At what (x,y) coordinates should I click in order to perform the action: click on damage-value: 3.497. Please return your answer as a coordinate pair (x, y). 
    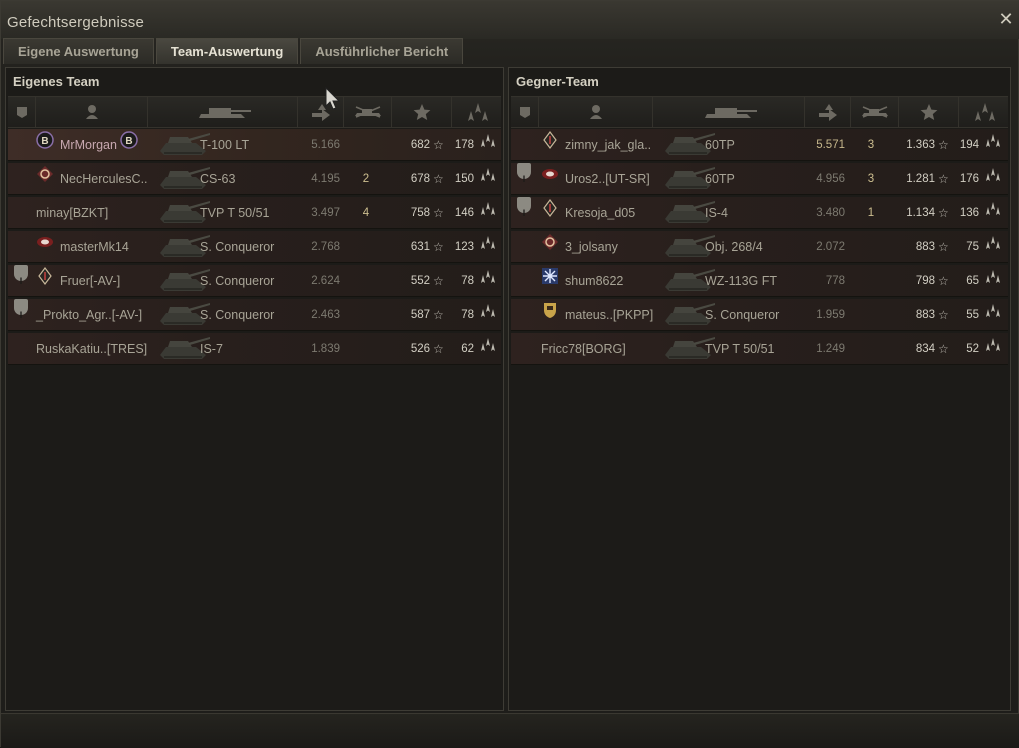
    Looking at the image, I should click on (325, 213).